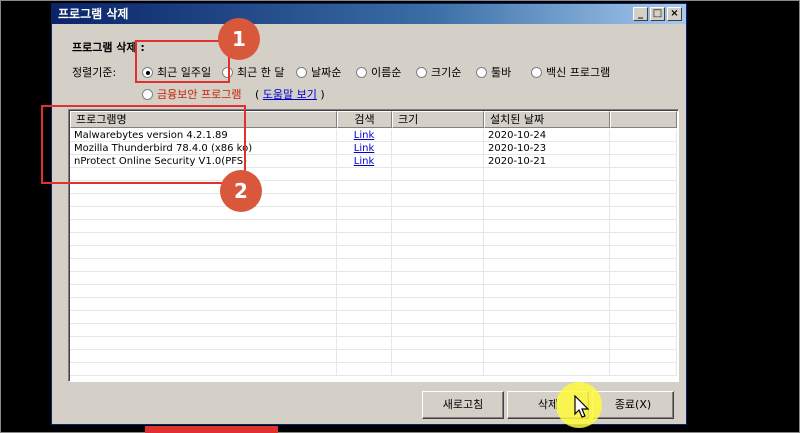 The width and height of the screenshot is (800, 433). I want to click on column-size: 크기, so click(438, 119).